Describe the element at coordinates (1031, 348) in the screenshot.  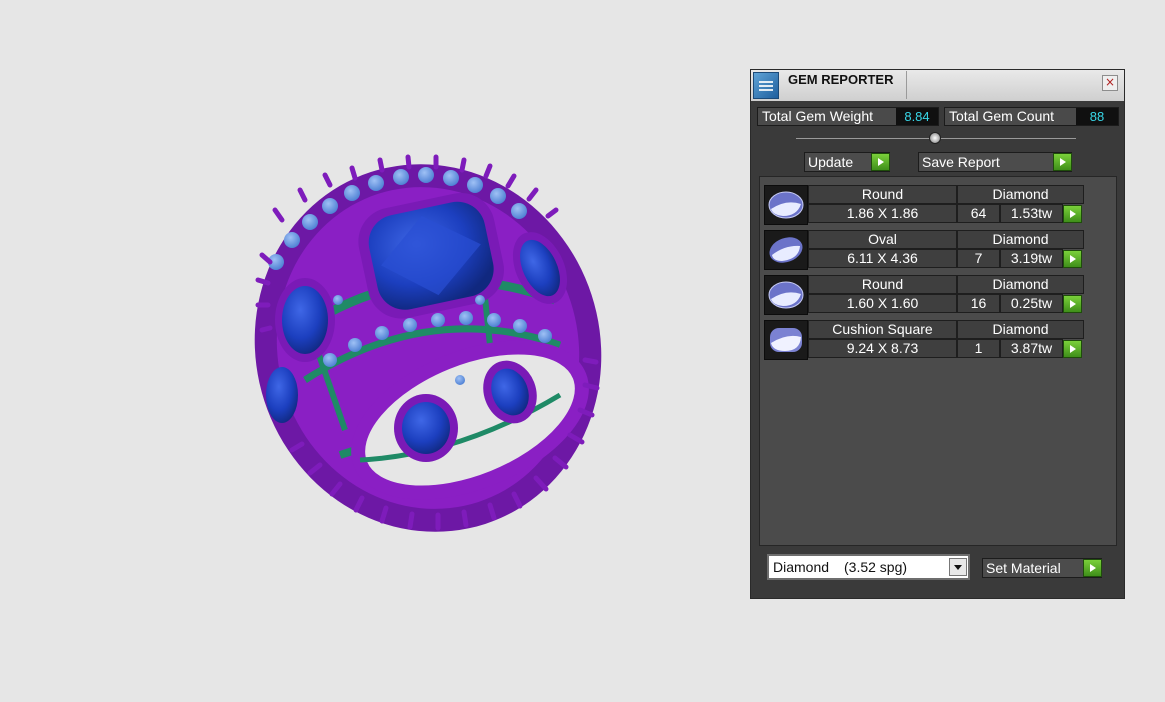
I see `gem-weight: 3.87tw` at that location.